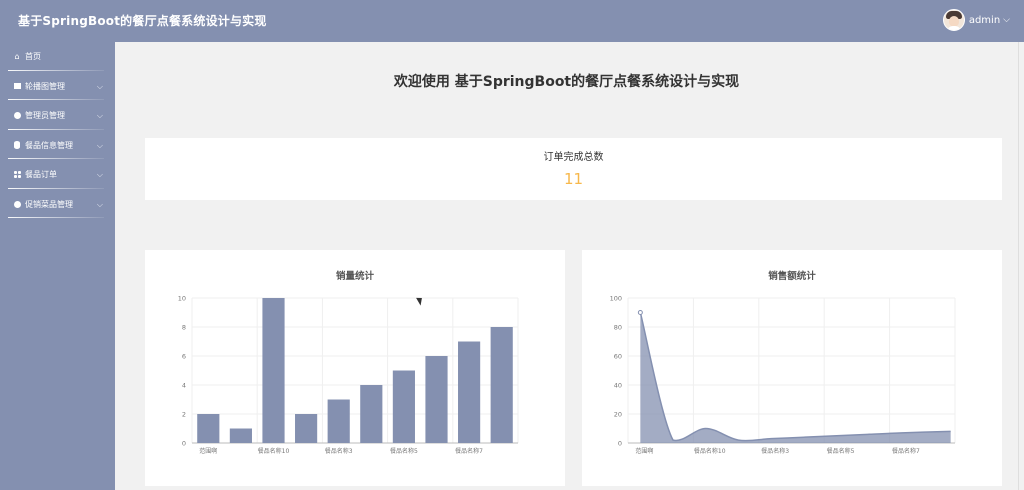  Describe the element at coordinates (182, 299) in the screenshot. I see `y-tick-label: 10` at that location.